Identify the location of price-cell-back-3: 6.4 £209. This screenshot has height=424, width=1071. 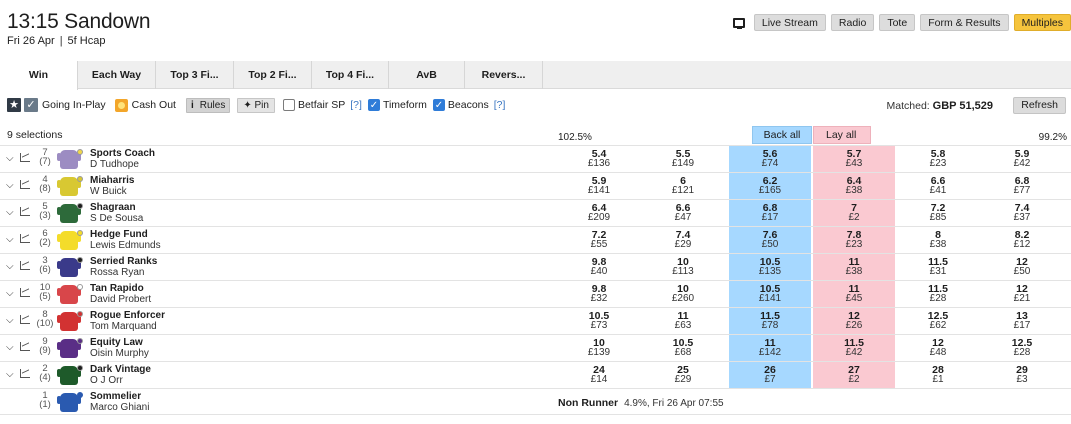
(599, 213).